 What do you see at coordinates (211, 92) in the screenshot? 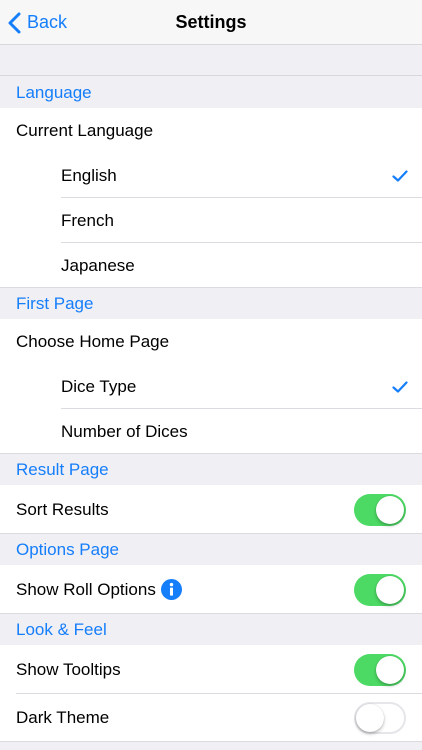
I see `section-header-language: Language` at bounding box center [211, 92].